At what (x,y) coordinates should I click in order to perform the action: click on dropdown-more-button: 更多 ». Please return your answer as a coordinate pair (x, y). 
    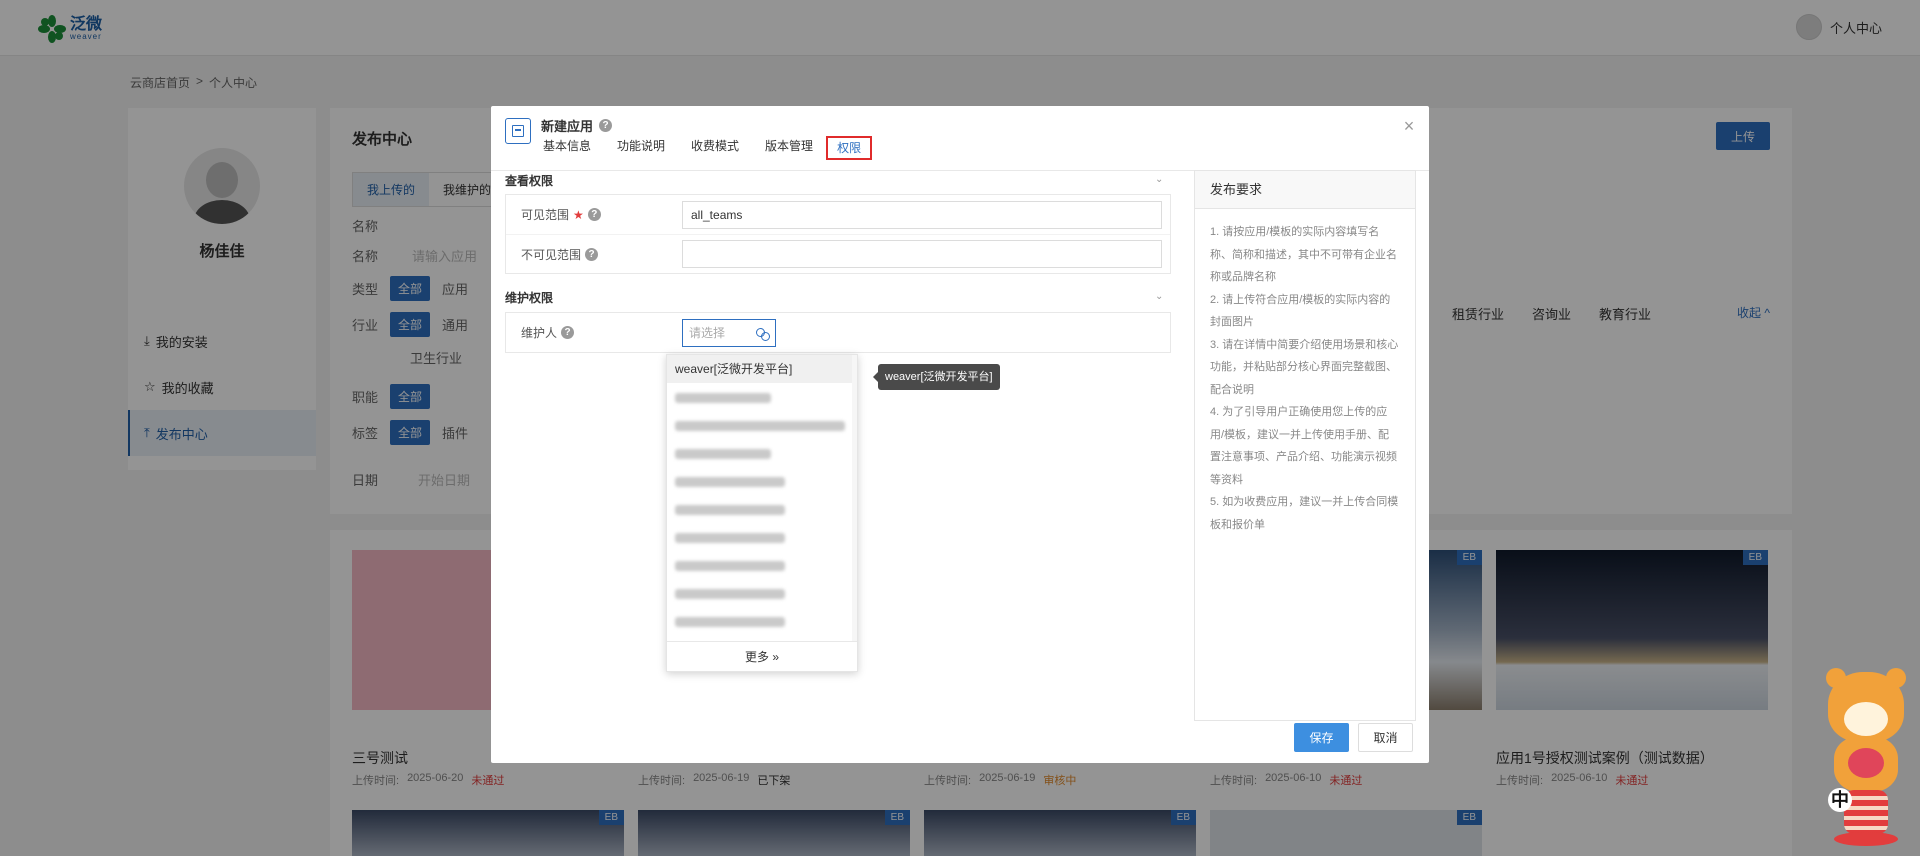
    Looking at the image, I should click on (762, 656).